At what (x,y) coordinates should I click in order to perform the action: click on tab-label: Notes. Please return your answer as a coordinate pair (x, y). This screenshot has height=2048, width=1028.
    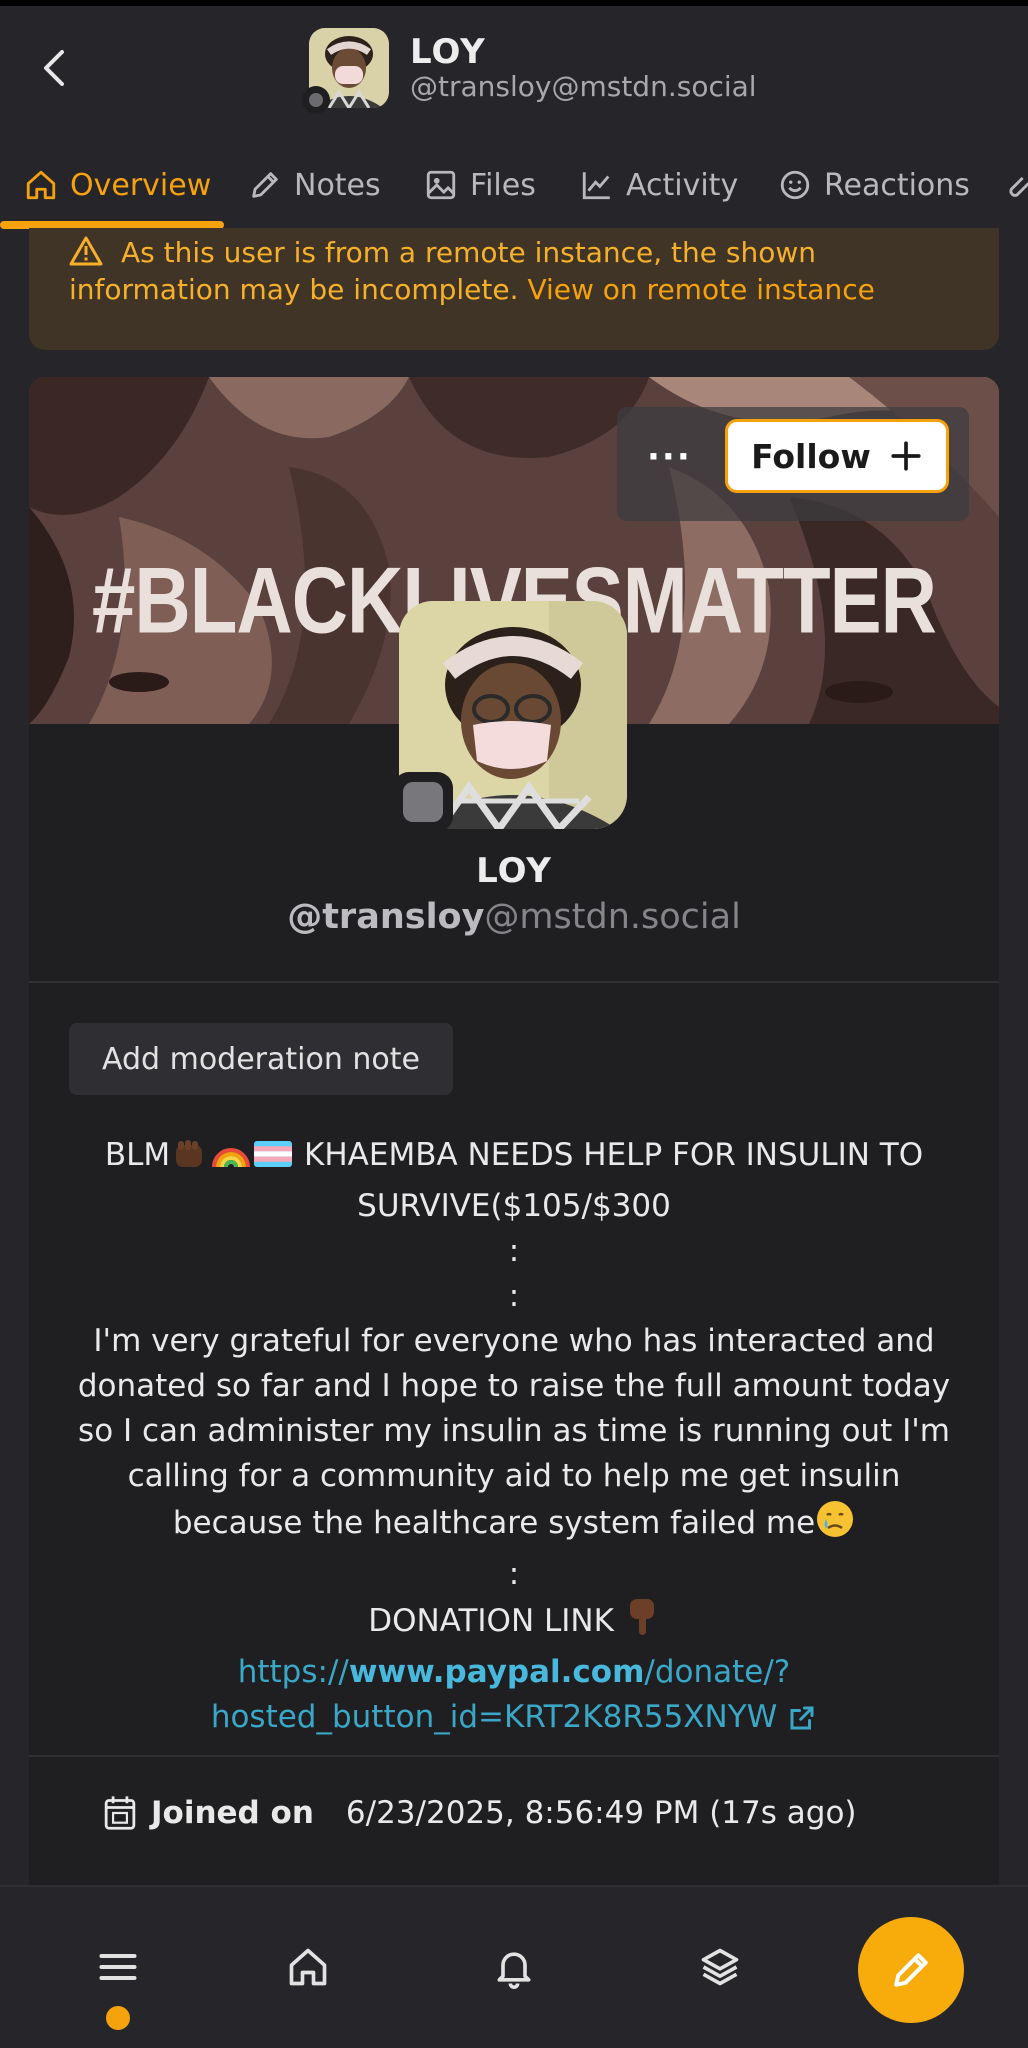
    Looking at the image, I should click on (337, 185).